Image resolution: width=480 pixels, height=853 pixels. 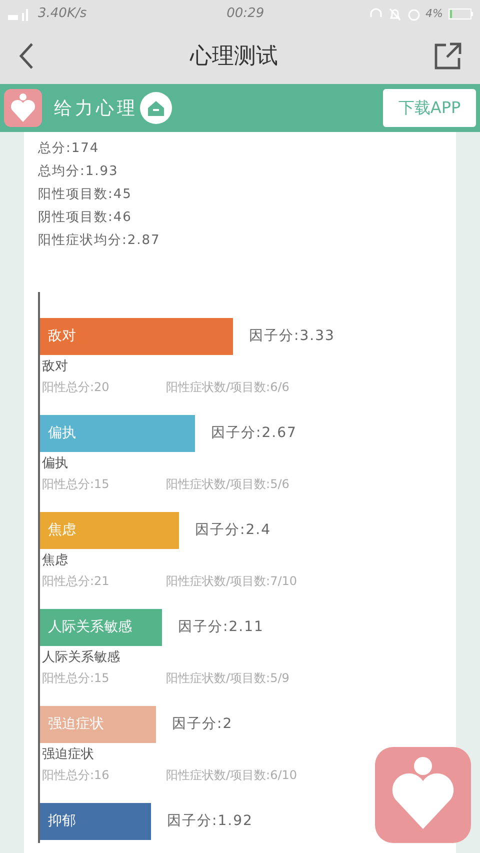 What do you see at coordinates (228, 484) in the screenshot?
I see `symptom-ratio: 阳性症状数/项目数:5/6` at bounding box center [228, 484].